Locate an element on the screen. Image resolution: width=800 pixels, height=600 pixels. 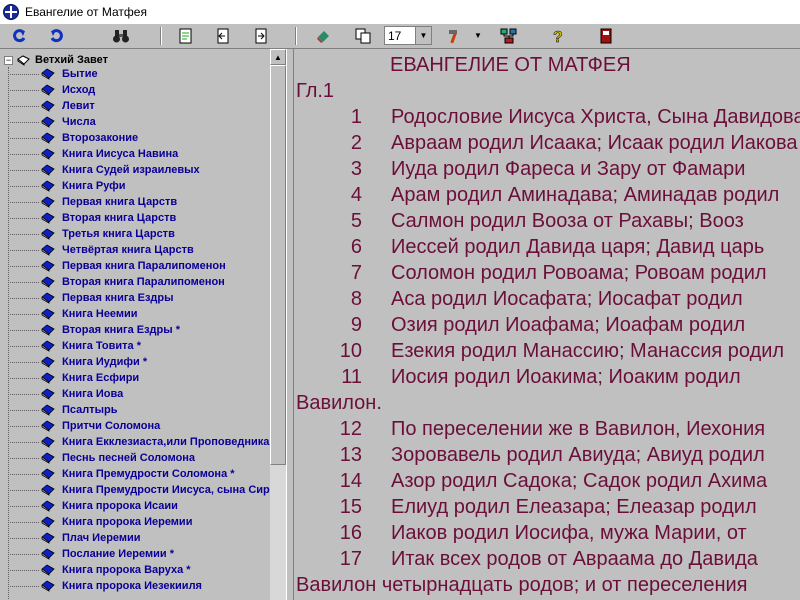
verse-number: 2 is located at coordinates (356, 143).